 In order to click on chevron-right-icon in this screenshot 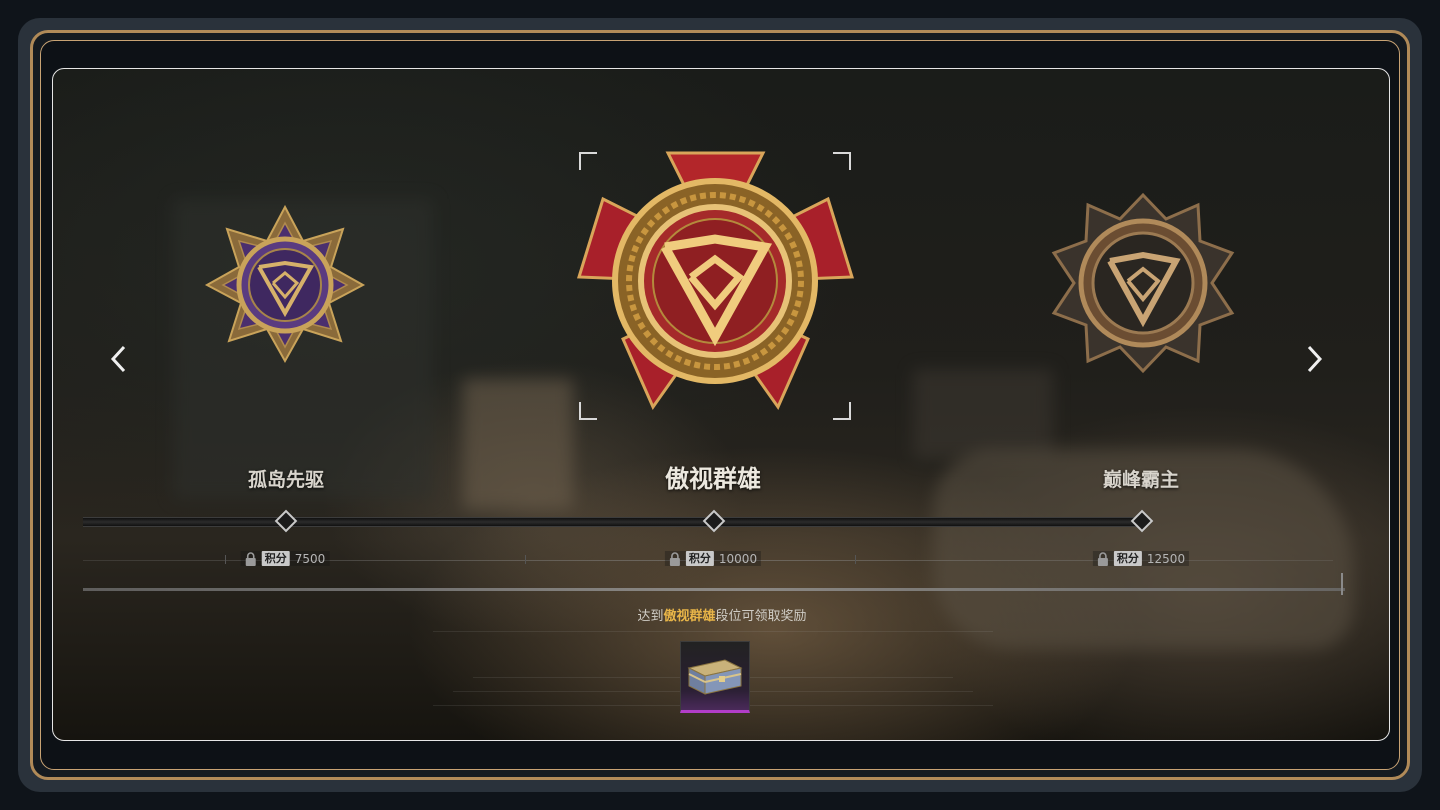, I will do `click(1315, 359)`.